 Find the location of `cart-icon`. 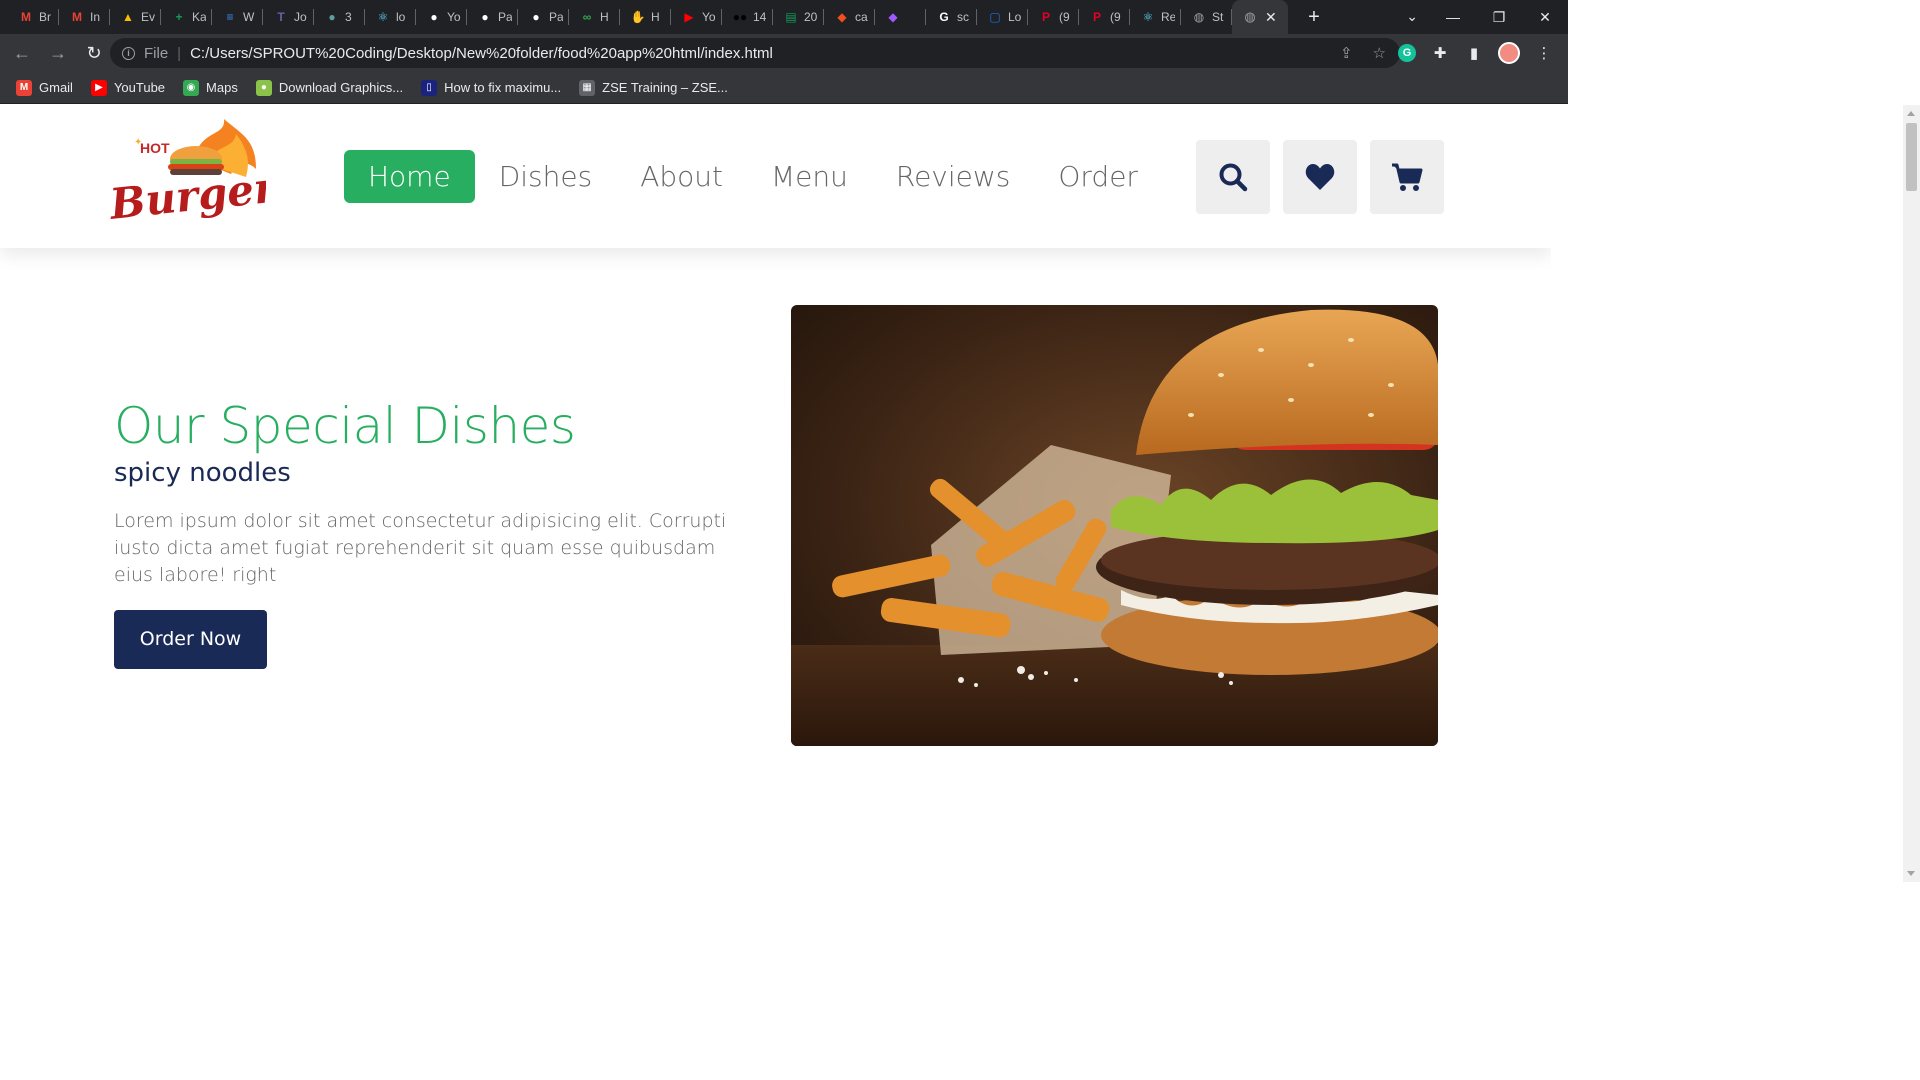

cart-icon is located at coordinates (1407, 177).